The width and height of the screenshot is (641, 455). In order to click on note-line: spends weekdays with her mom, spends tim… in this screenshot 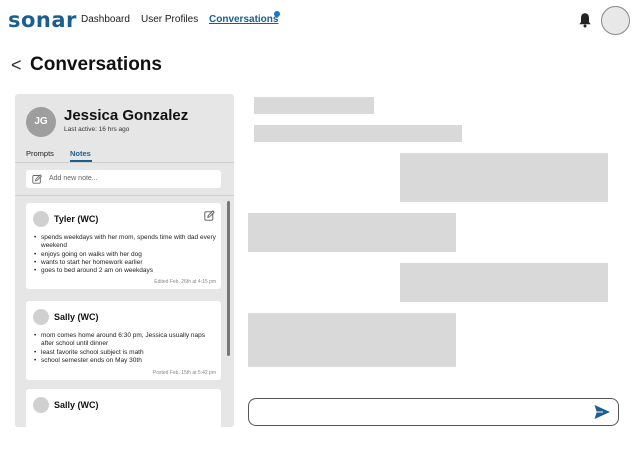, I will do `click(125, 242)`.